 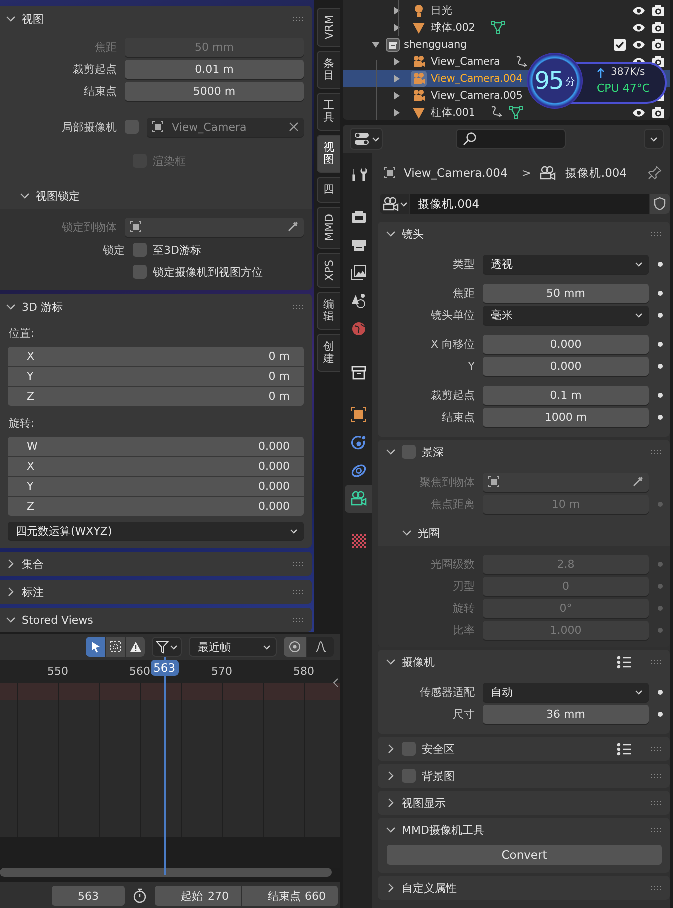 I want to click on checkbox-label: 锁定摄像机到视图方位, so click(x=208, y=272).